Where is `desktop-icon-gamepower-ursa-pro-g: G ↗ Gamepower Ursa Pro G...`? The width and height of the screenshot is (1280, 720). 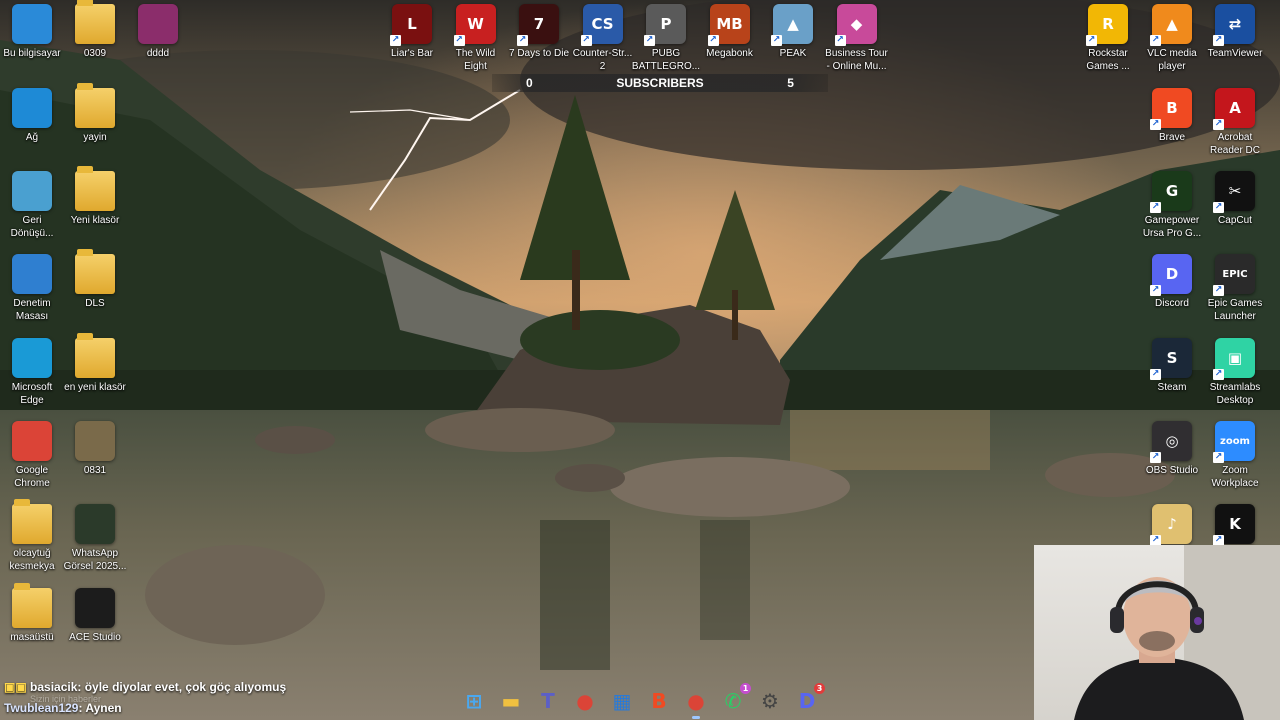
desktop-icon-gamepower-ursa-pro-g: G ↗ Gamepower Ursa Pro G... is located at coordinates (1172, 205).